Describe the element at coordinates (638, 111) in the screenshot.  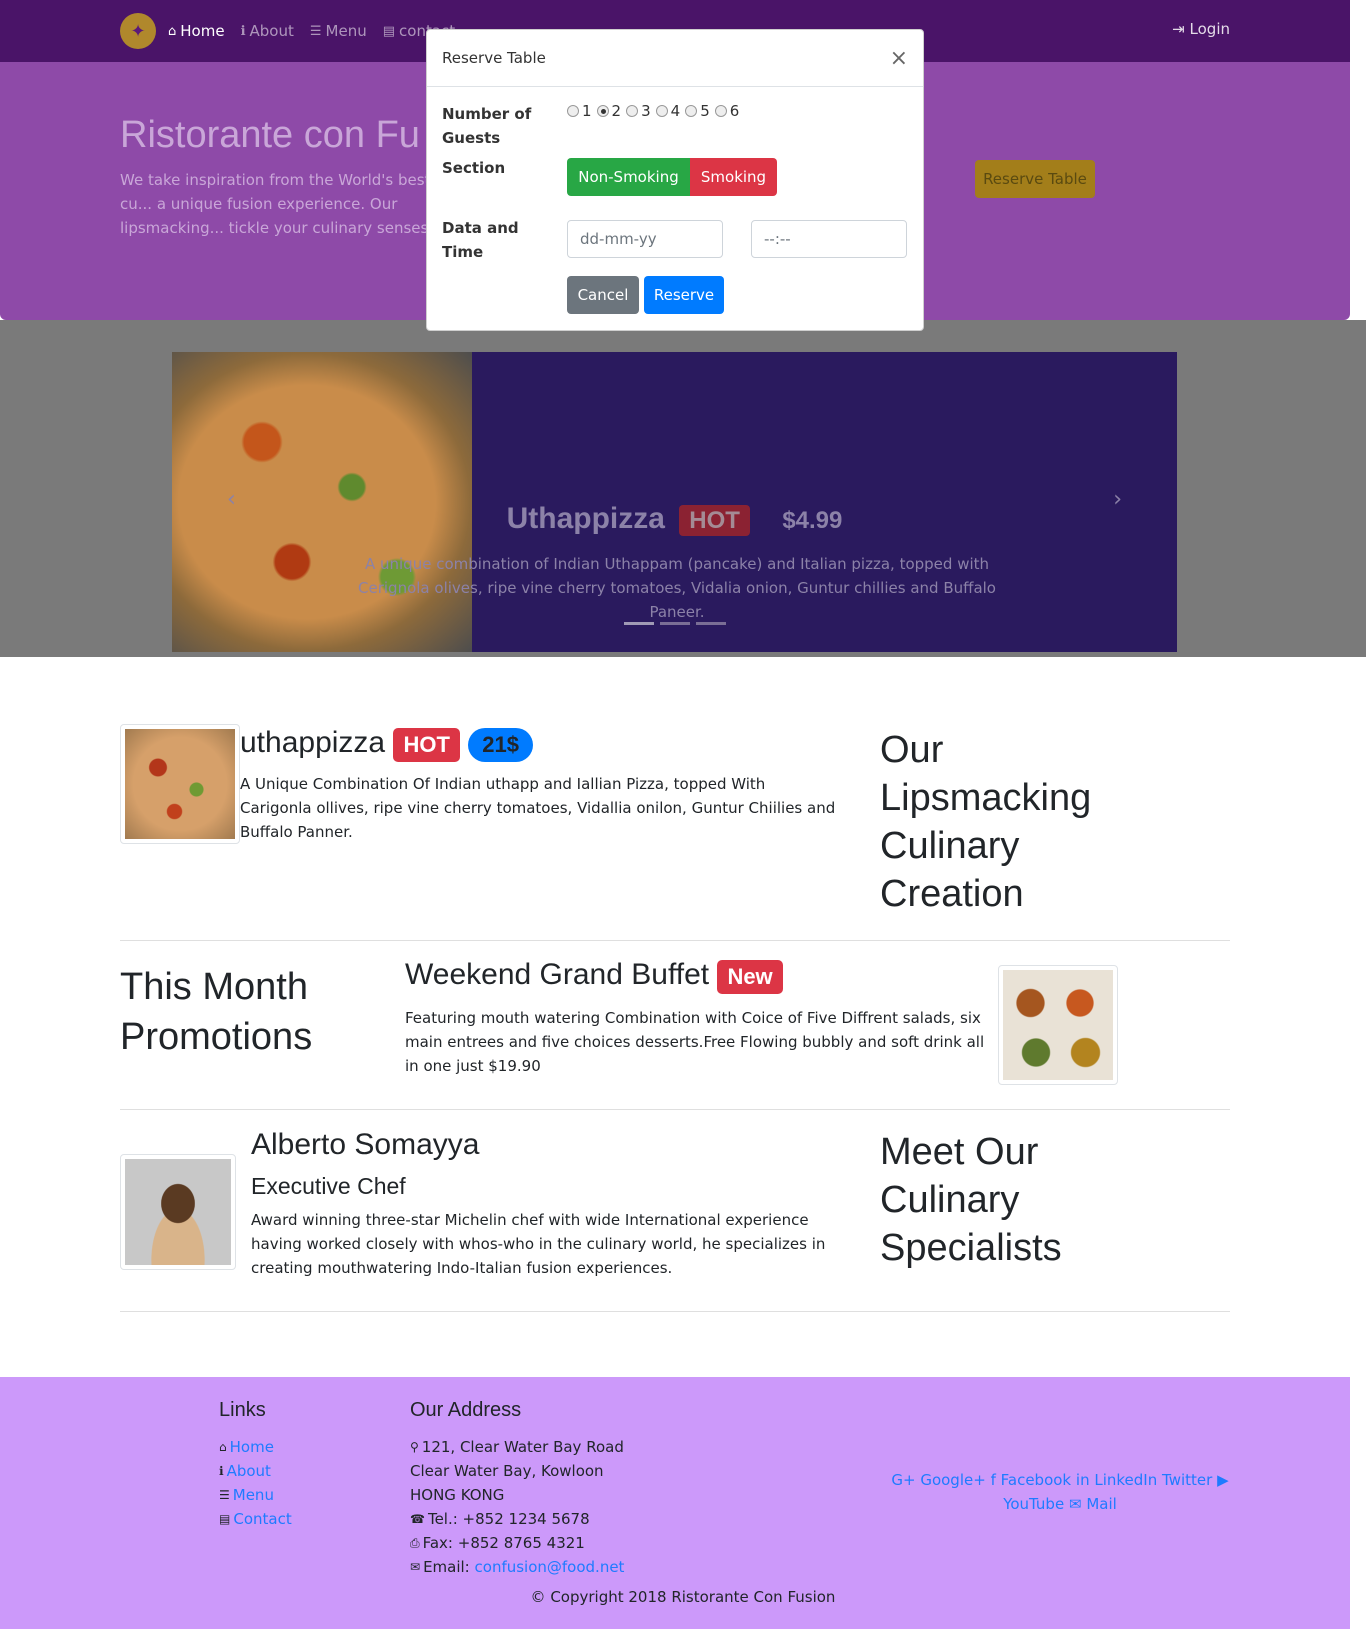
I see `guest-radio-3: 3` at that location.